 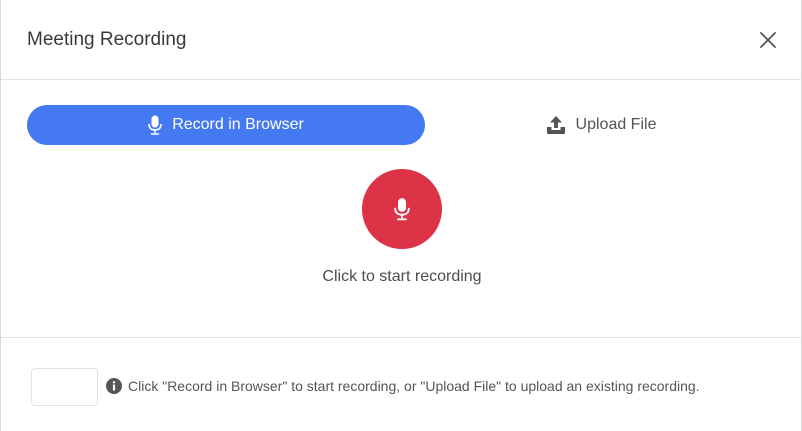 I want to click on footer-empty-box, so click(x=64, y=387).